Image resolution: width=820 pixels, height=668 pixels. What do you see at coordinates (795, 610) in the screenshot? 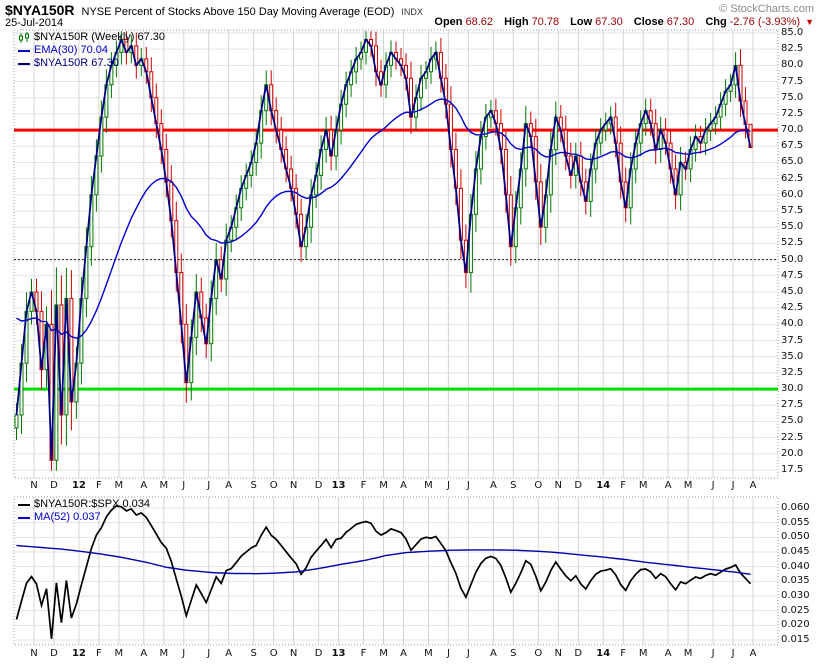
I see `y-axis-tick: 0.025` at bounding box center [795, 610].